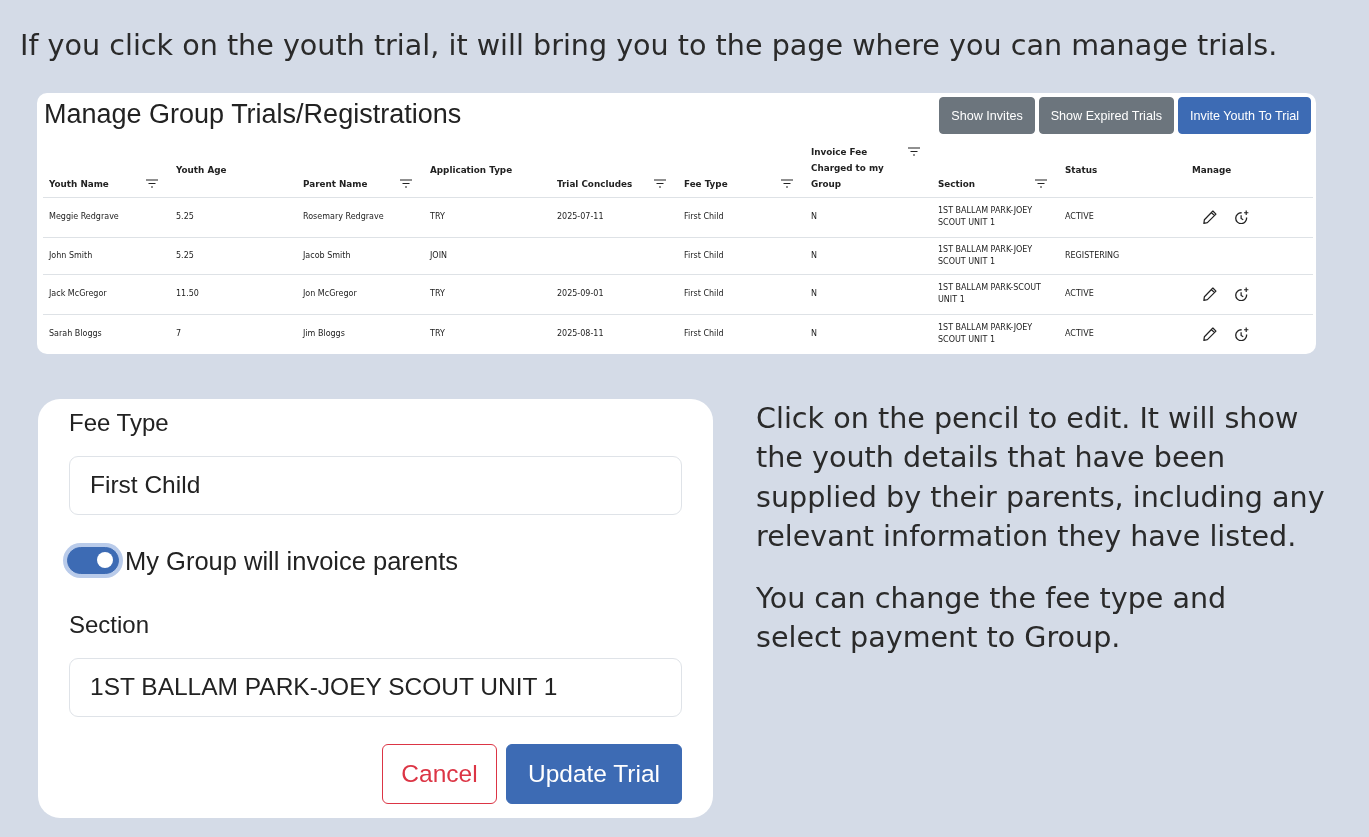 The image size is (1369, 837). I want to click on field-label: Fee Type, so click(119, 422).